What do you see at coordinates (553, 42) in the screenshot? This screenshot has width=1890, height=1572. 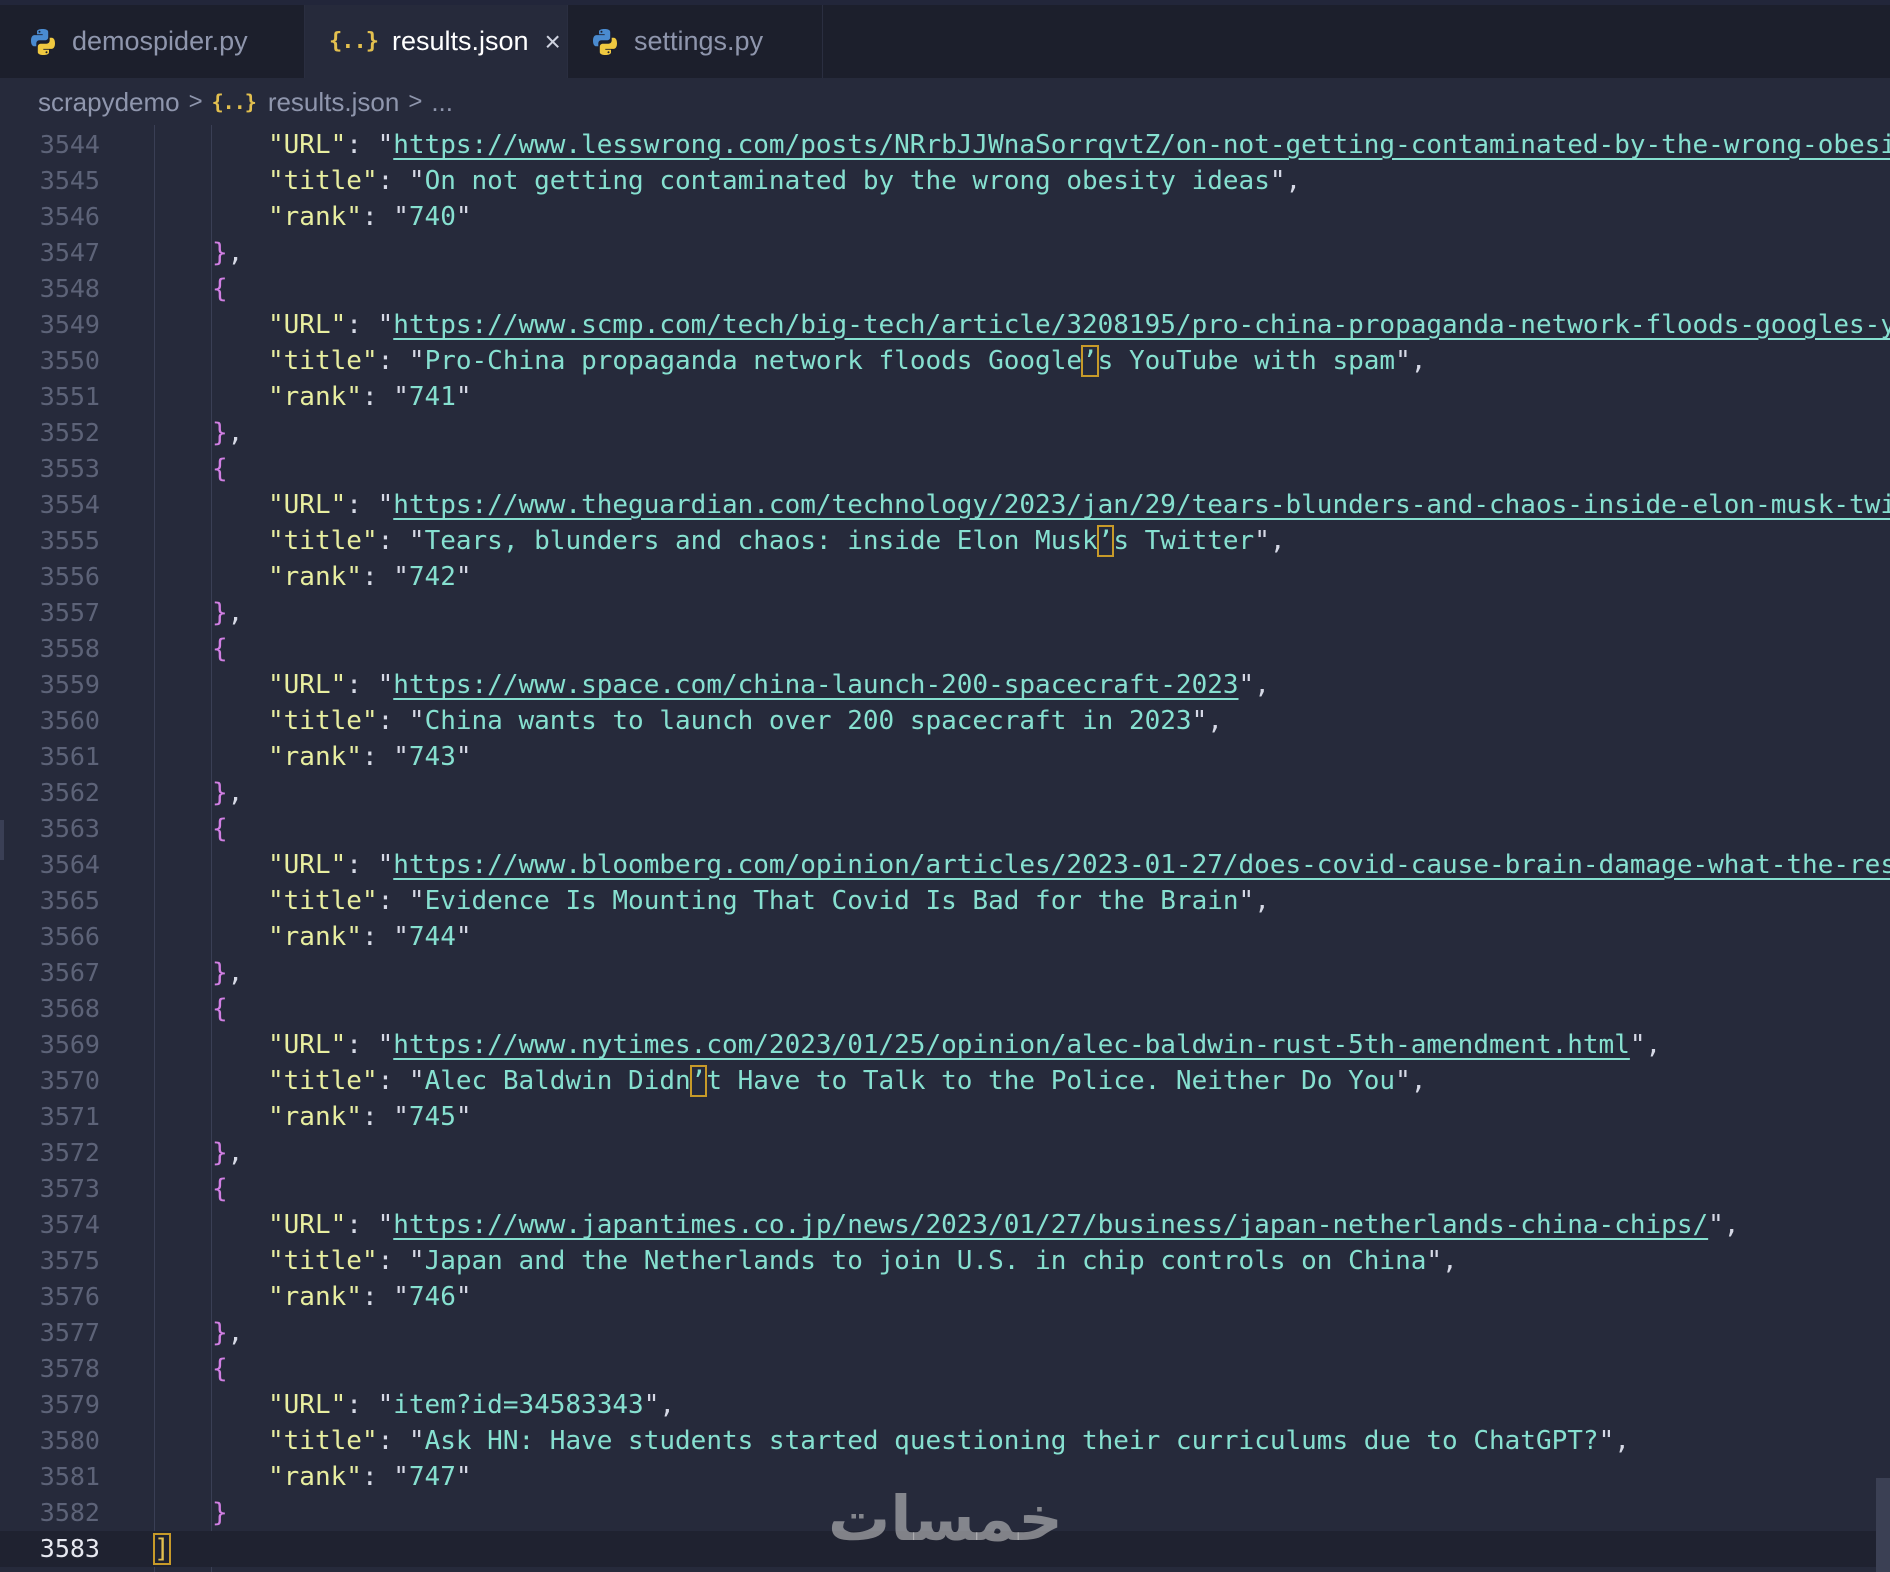 I see `close-icon: ×` at bounding box center [553, 42].